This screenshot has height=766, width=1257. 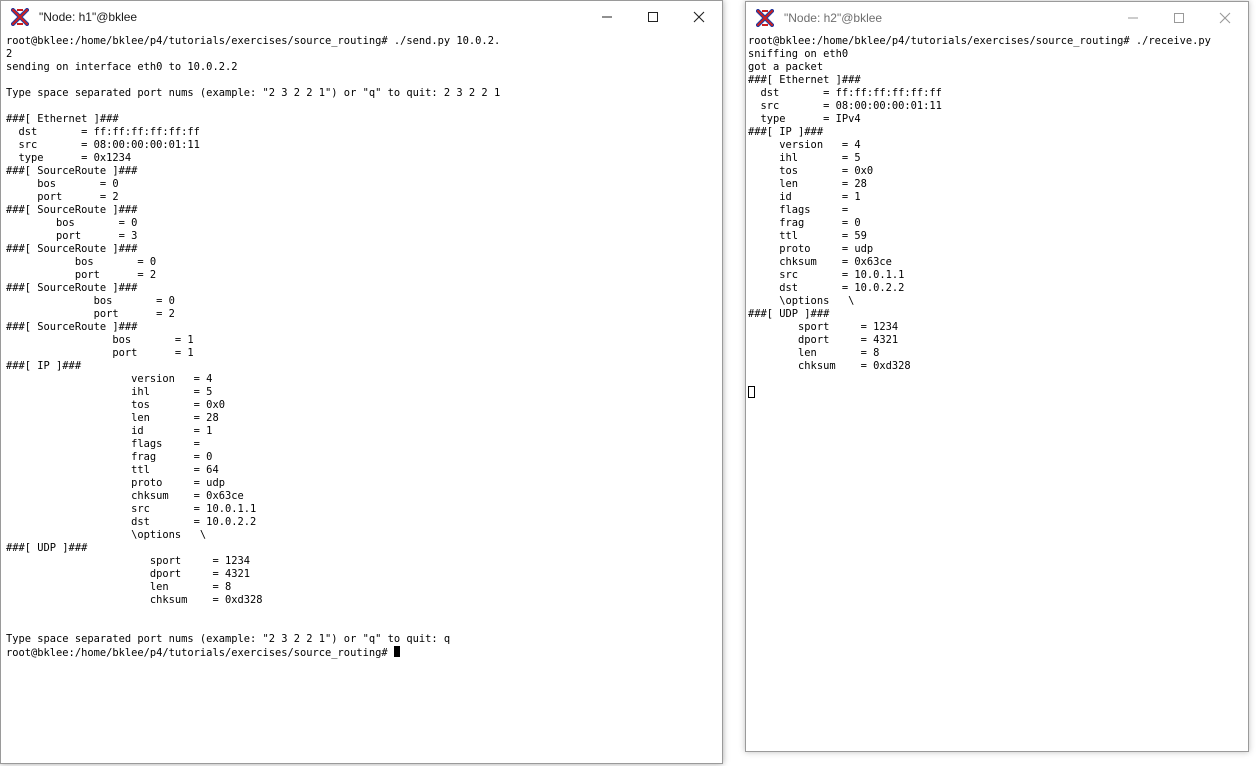 I want to click on window-title: "Node: h2"@bklee, so click(x=833, y=17).